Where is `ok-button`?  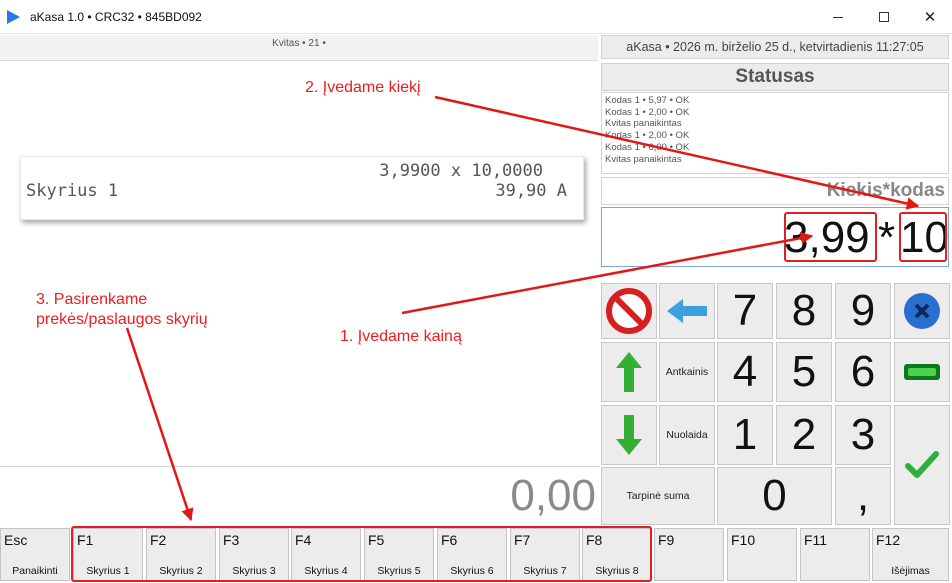
ok-button is located at coordinates (922, 465).